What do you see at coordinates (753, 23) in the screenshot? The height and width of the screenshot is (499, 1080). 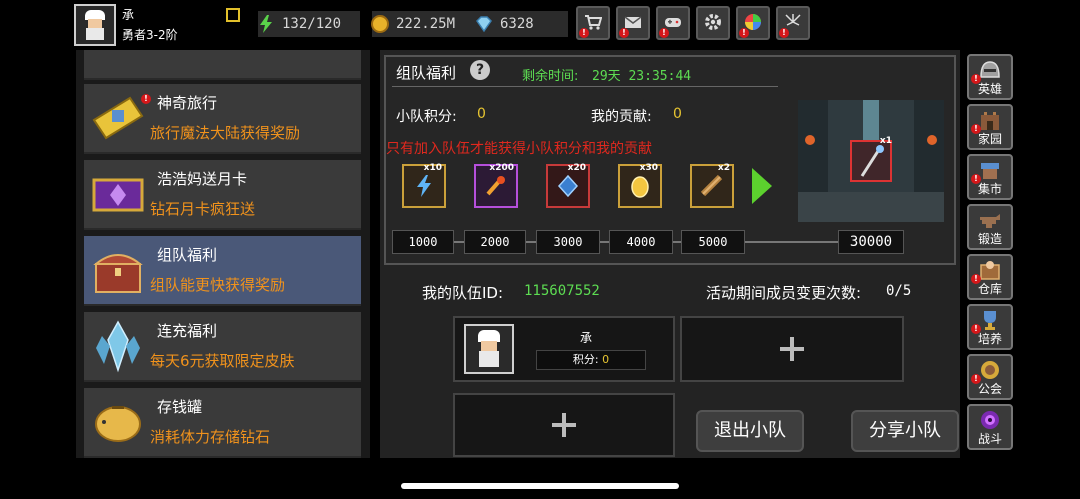 I see `color-wheel-button: !` at bounding box center [753, 23].